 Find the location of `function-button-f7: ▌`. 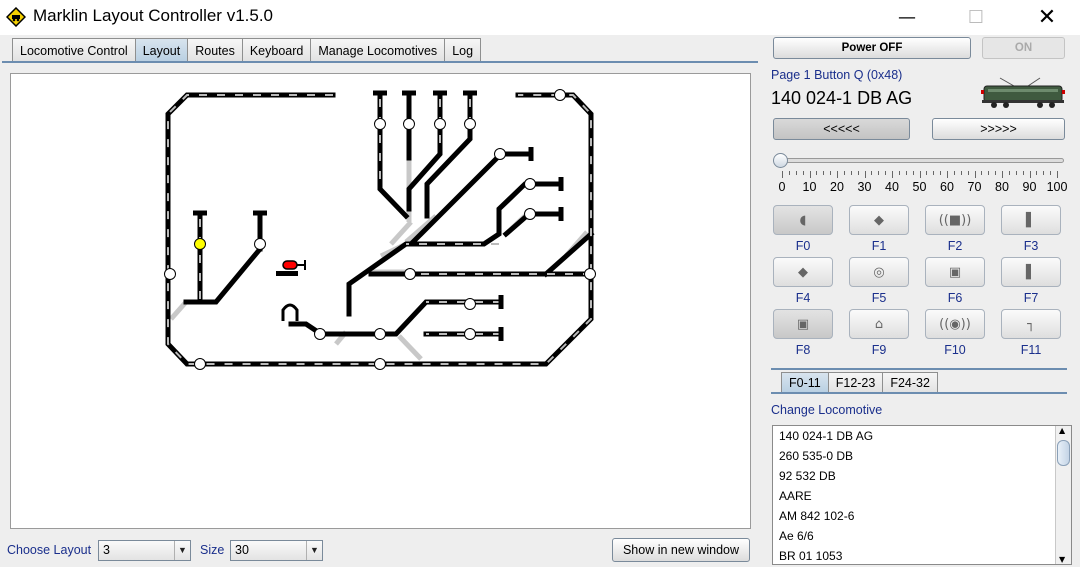

function-button-f7: ▌ is located at coordinates (1031, 272).